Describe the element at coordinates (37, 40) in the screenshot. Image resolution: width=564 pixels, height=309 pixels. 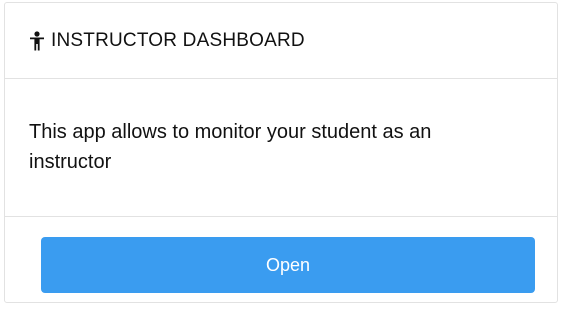
I see `person-standing-icon` at that location.